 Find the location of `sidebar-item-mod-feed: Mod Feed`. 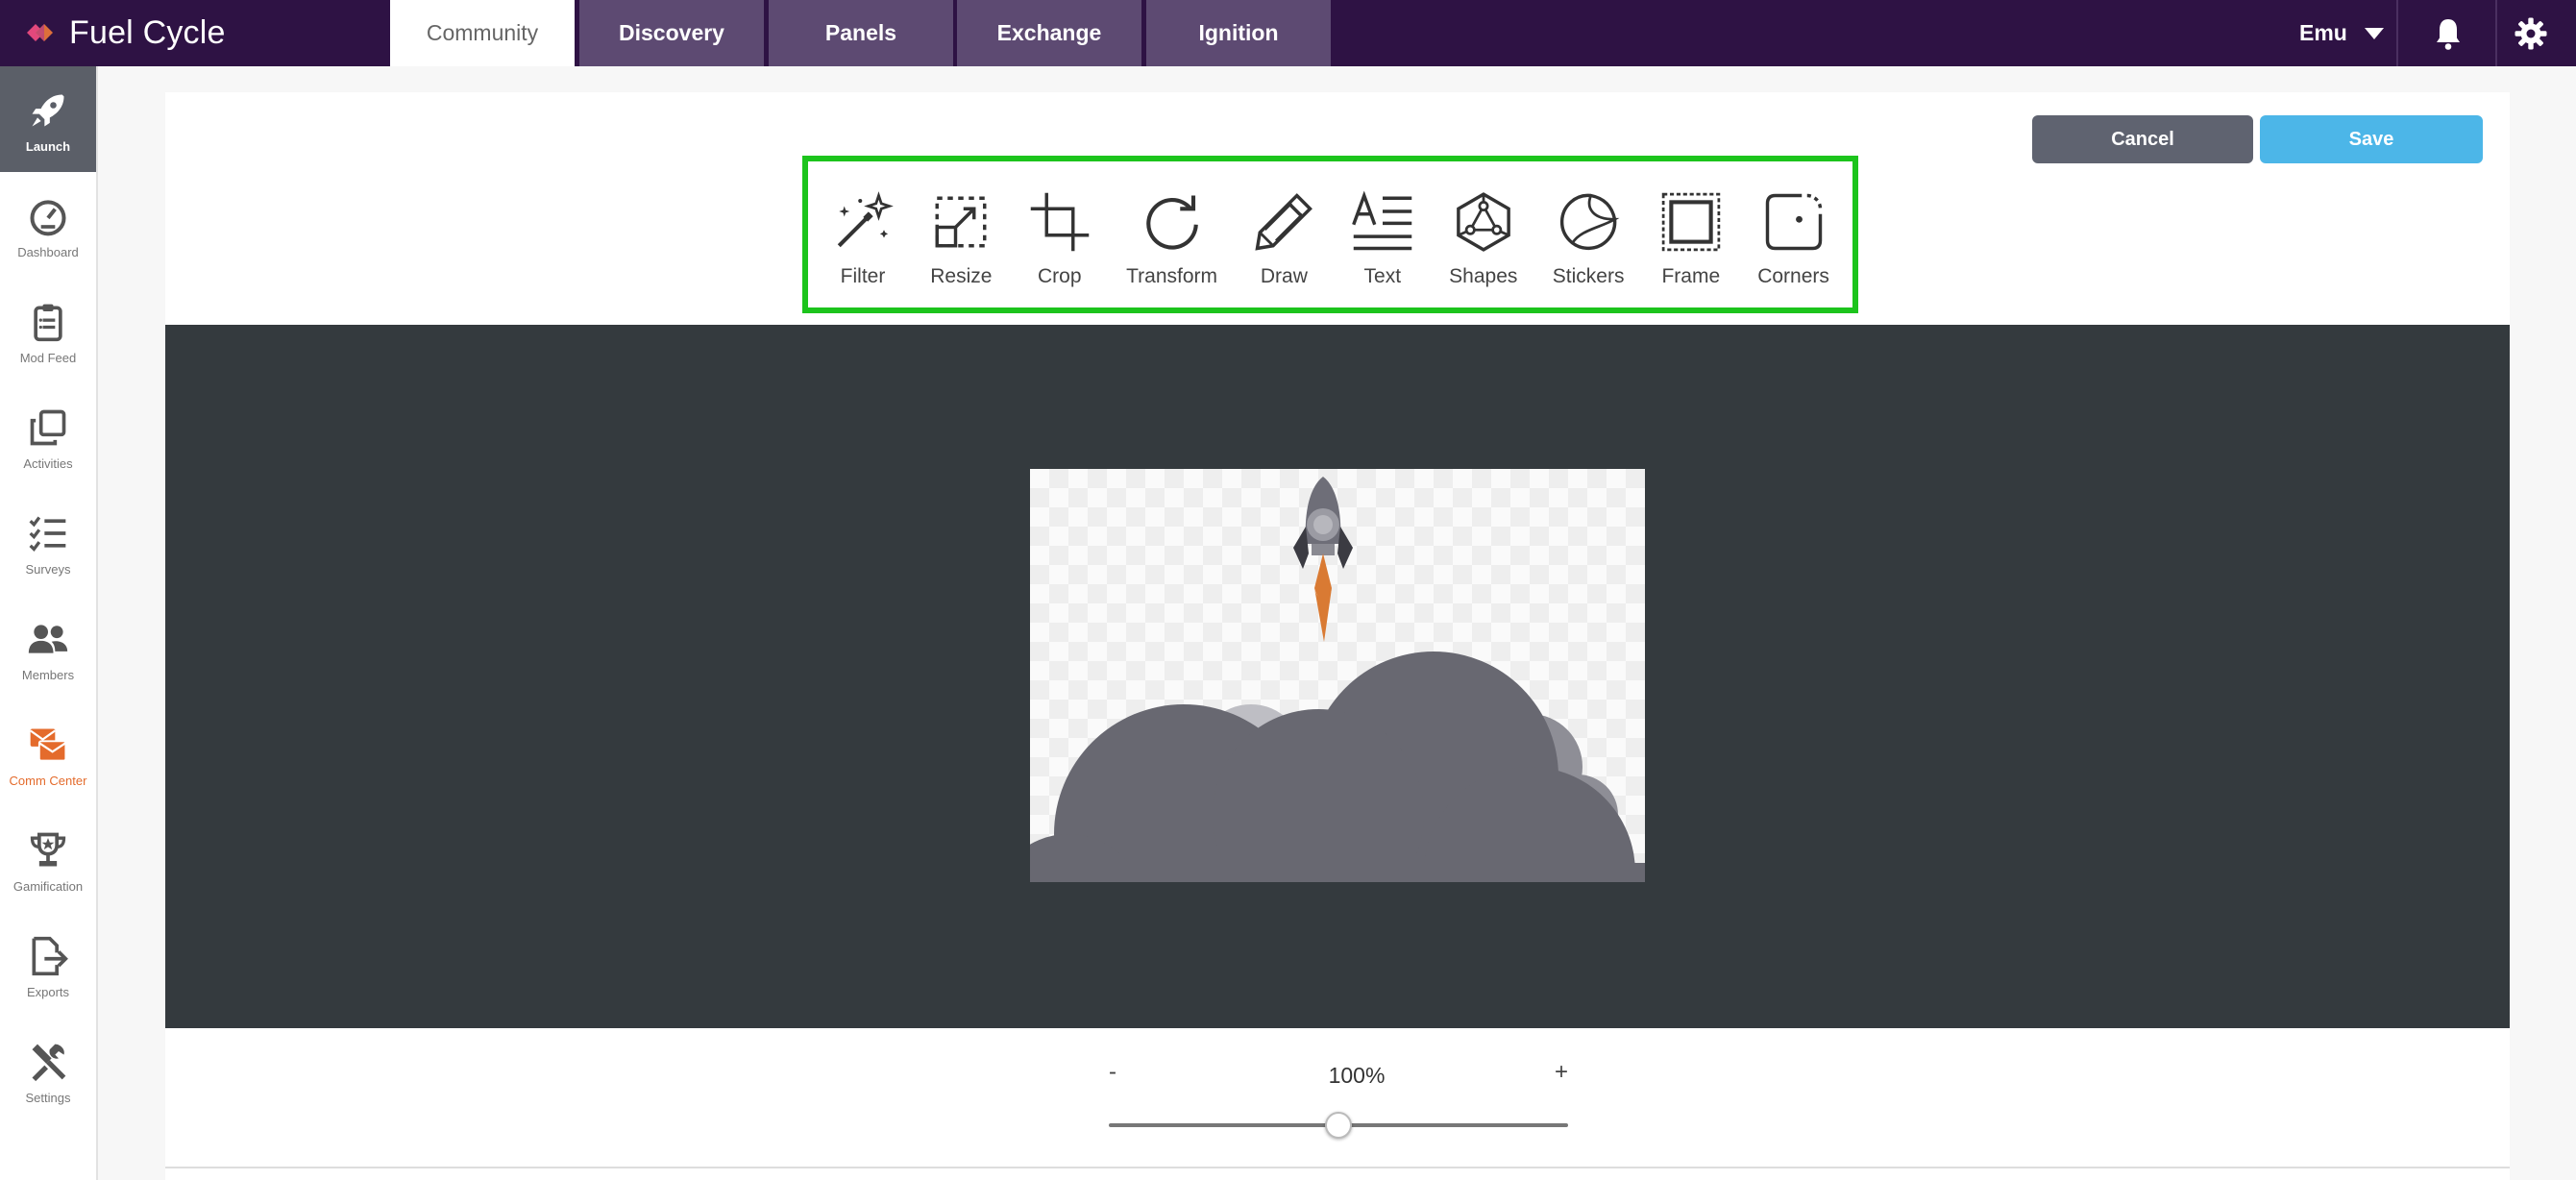

sidebar-item-mod-feed: Mod Feed is located at coordinates (48, 330).